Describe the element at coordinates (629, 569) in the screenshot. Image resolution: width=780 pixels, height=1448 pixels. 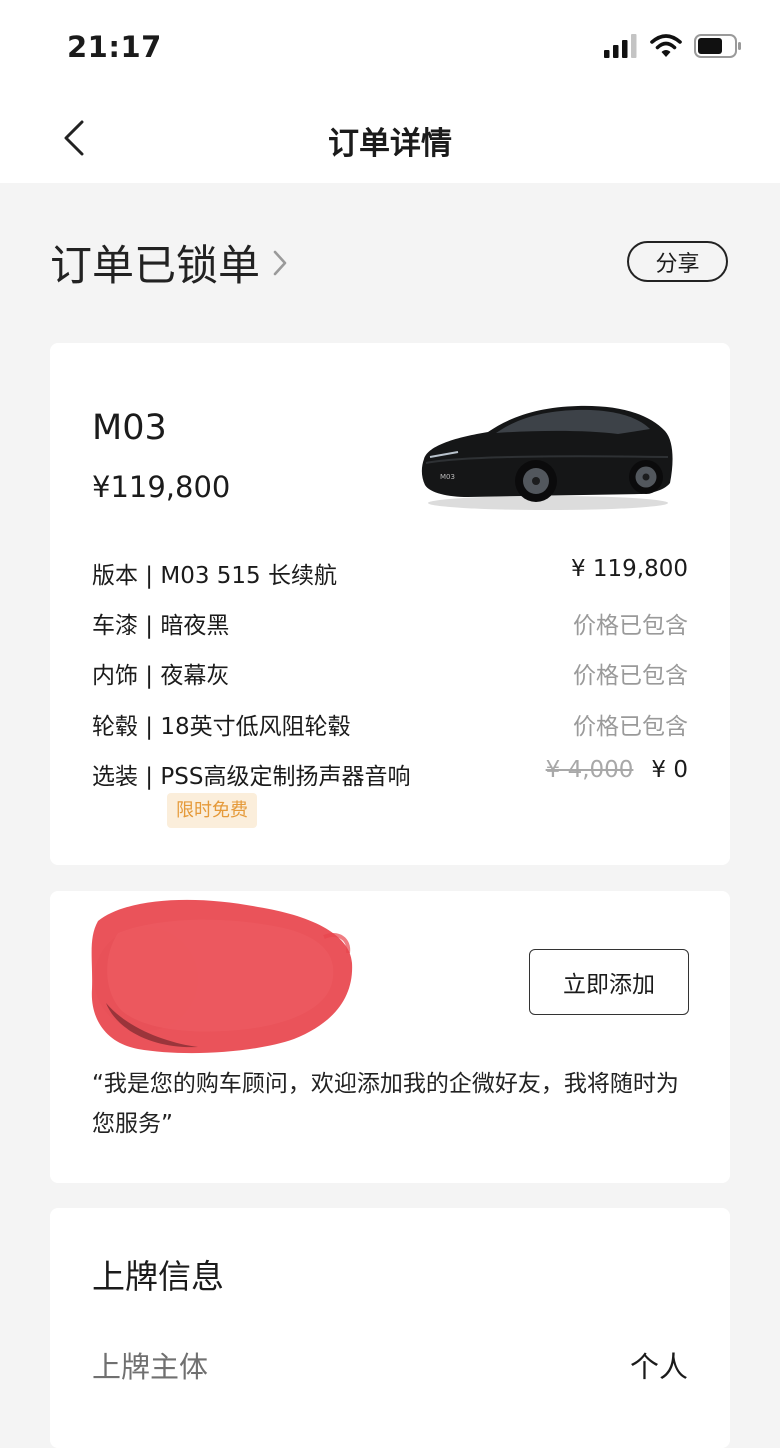
I see `spec-value: ¥ 119,800` at that location.